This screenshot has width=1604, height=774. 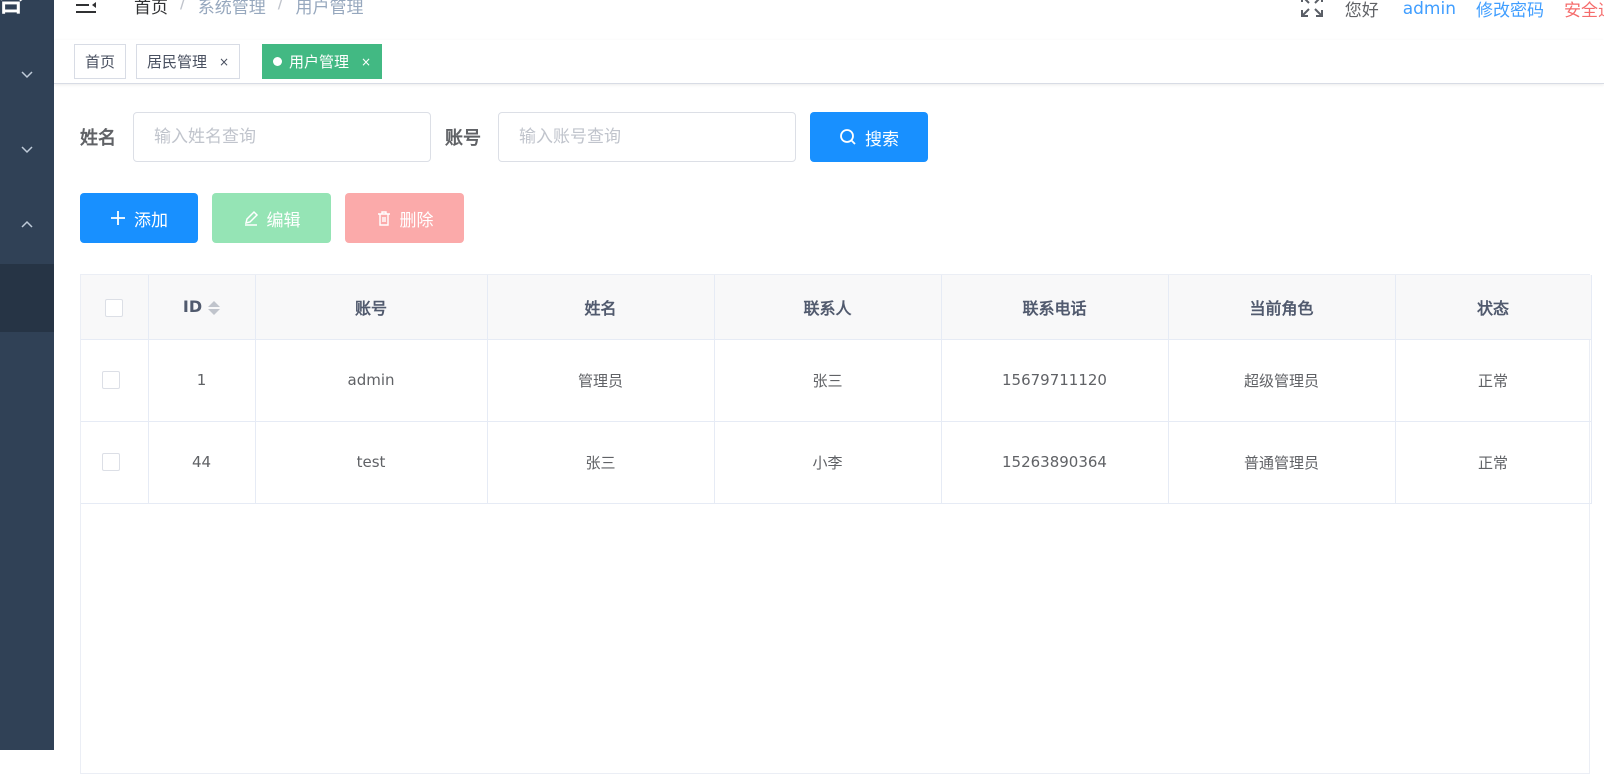 I want to click on tag-home: 首页, so click(x=100, y=61).